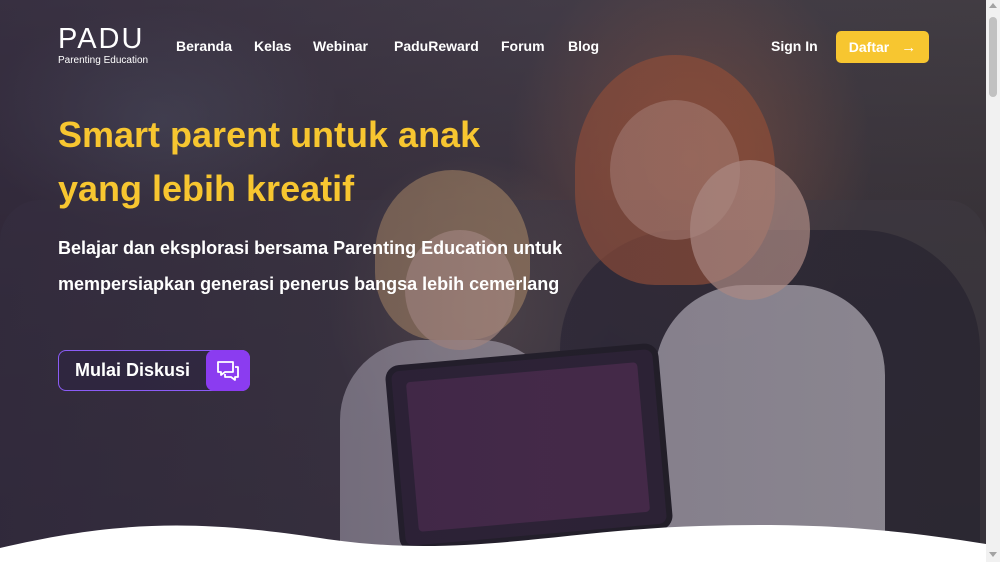  What do you see at coordinates (228, 370) in the screenshot?
I see `chat-bubbles-icon` at bounding box center [228, 370].